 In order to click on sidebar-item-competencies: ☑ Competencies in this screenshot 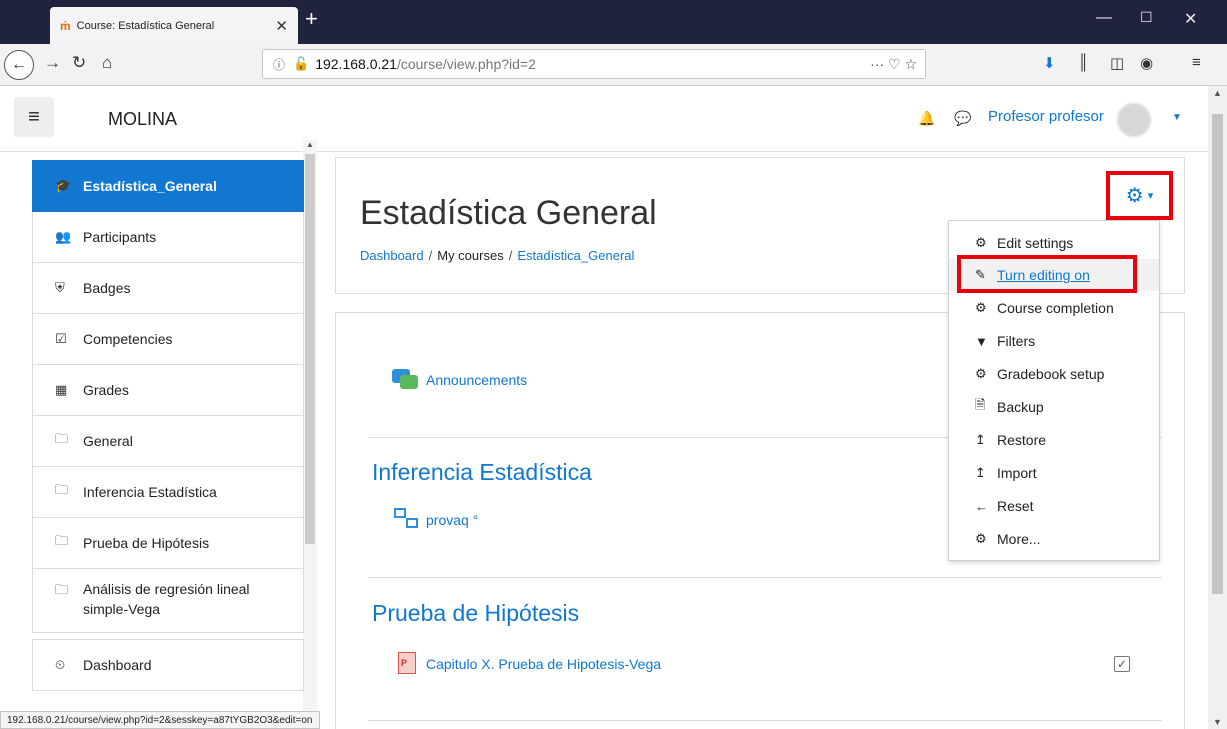, I will do `click(168, 339)`.